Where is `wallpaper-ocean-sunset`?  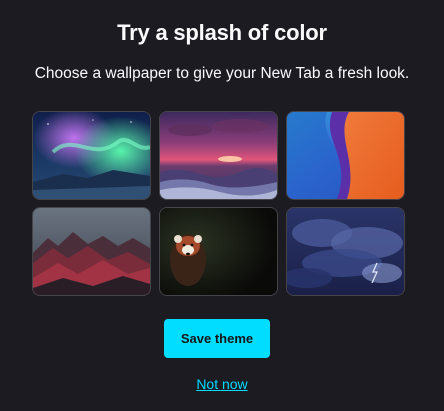 wallpaper-ocean-sunset is located at coordinates (218, 155).